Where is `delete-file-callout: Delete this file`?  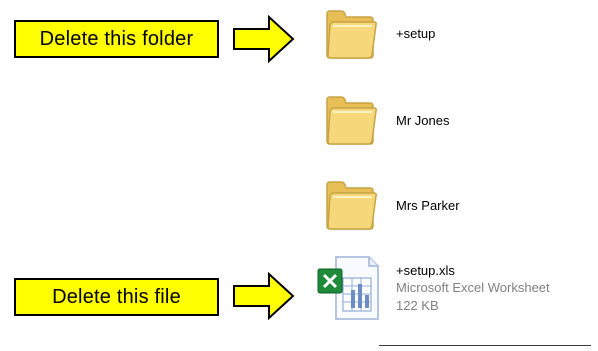
delete-file-callout: Delete this file is located at coordinates (116, 297).